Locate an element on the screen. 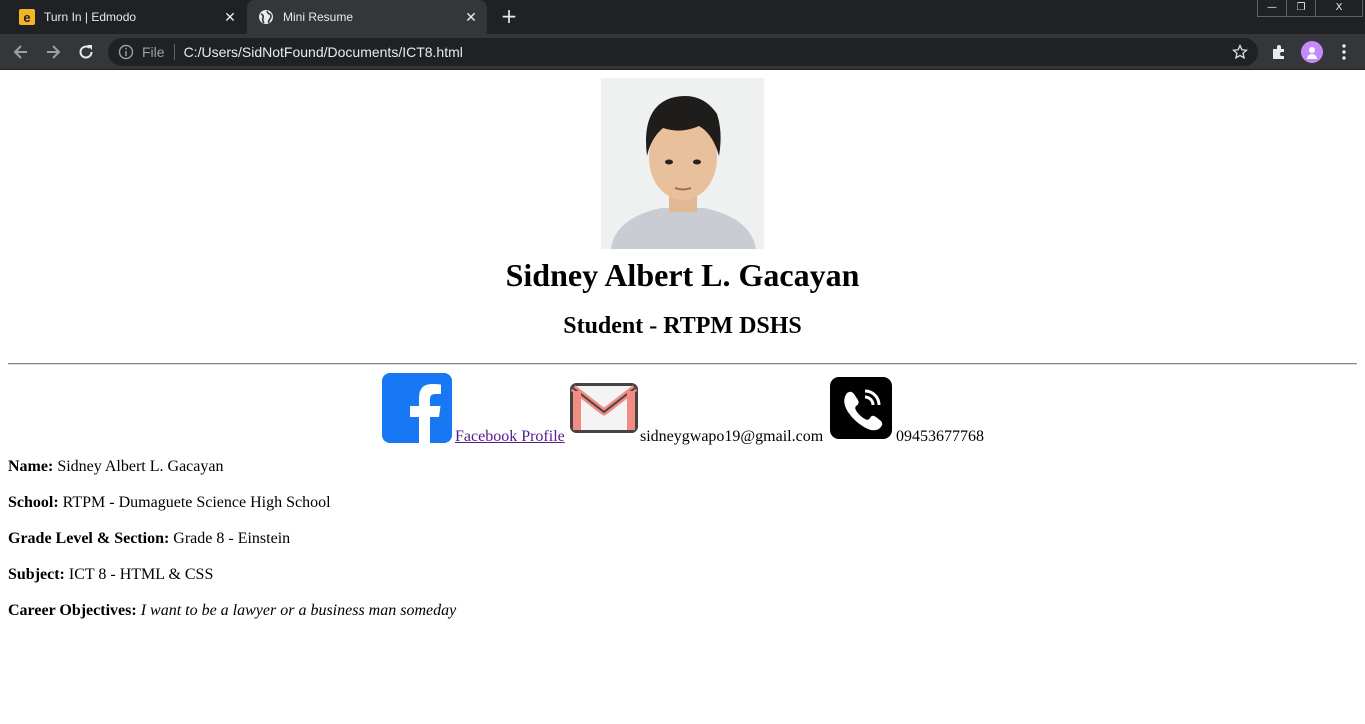 The width and height of the screenshot is (1365, 724). avatar-icon is located at coordinates (1312, 53).